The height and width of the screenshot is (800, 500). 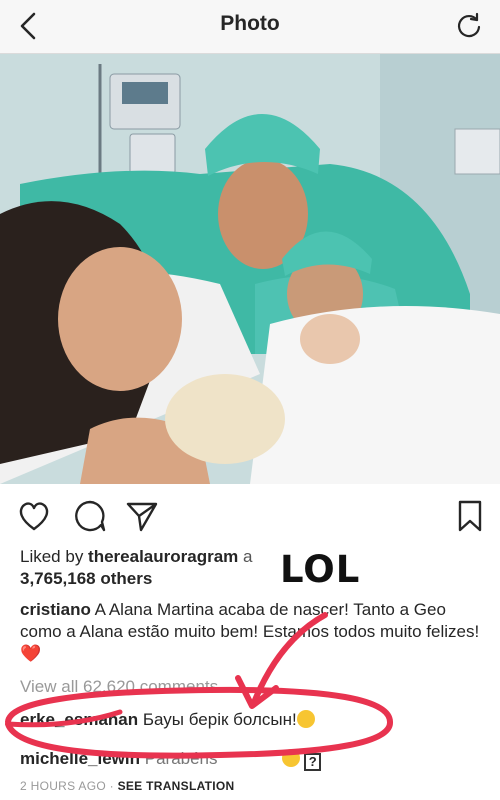 What do you see at coordinates (163, 556) in the screenshot?
I see `liker-username: therealauroragram` at bounding box center [163, 556].